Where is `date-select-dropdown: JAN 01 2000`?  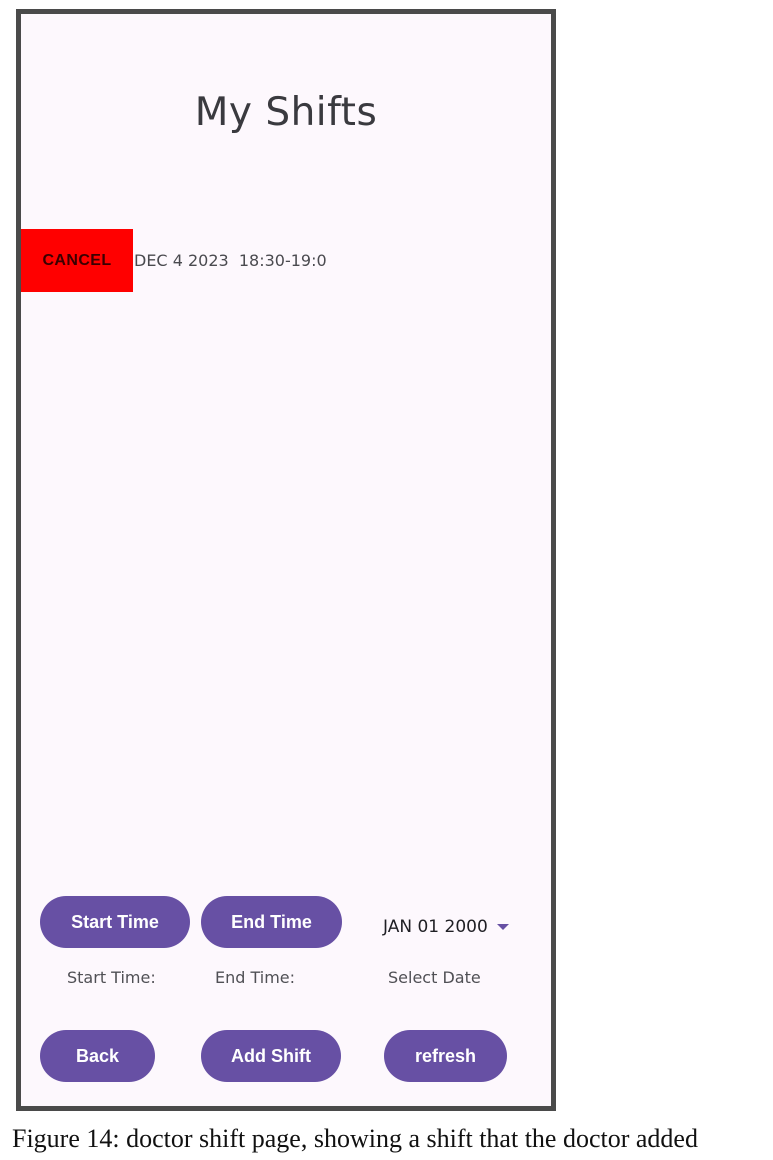 date-select-dropdown: JAN 01 2000 is located at coordinates (446, 927).